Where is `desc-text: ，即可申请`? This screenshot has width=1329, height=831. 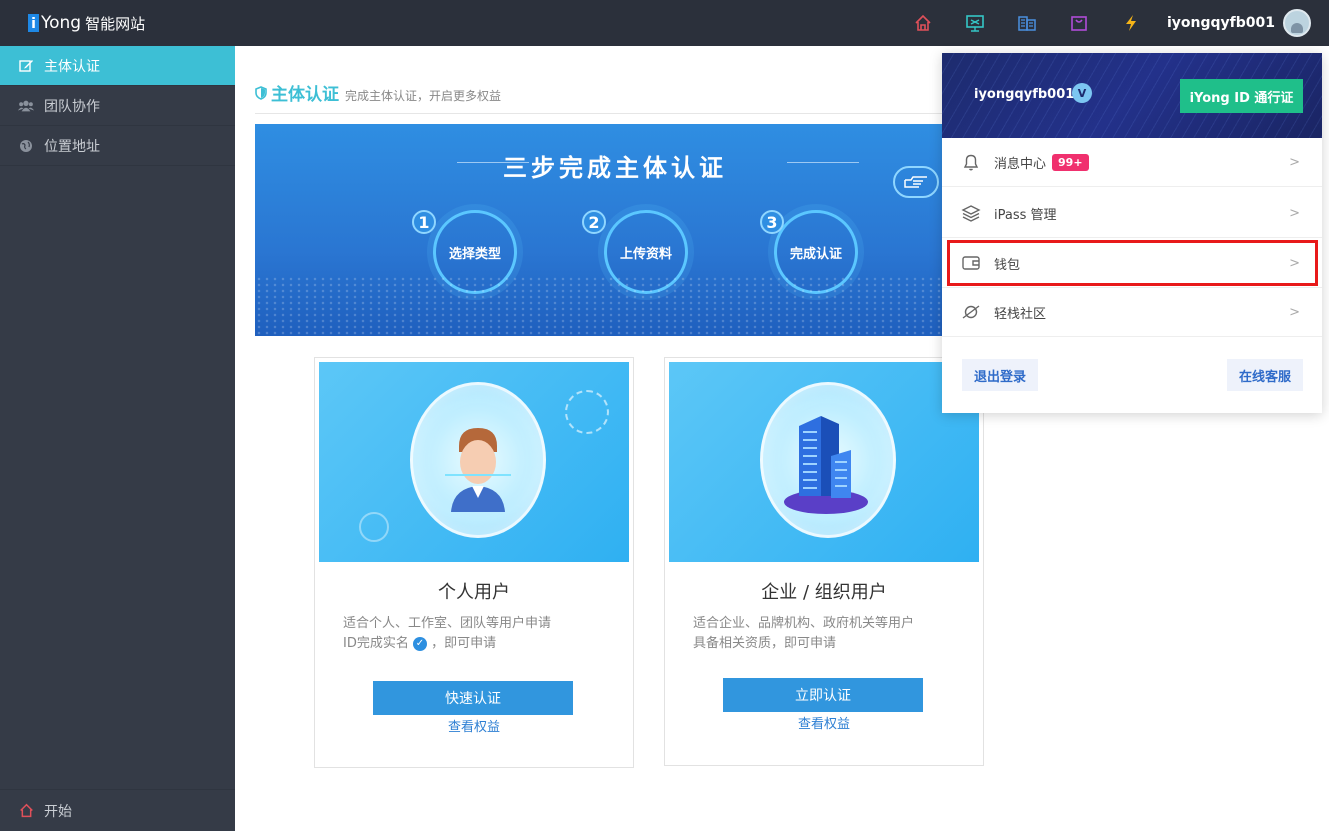 desc-text: ，即可申请 is located at coordinates (464, 643).